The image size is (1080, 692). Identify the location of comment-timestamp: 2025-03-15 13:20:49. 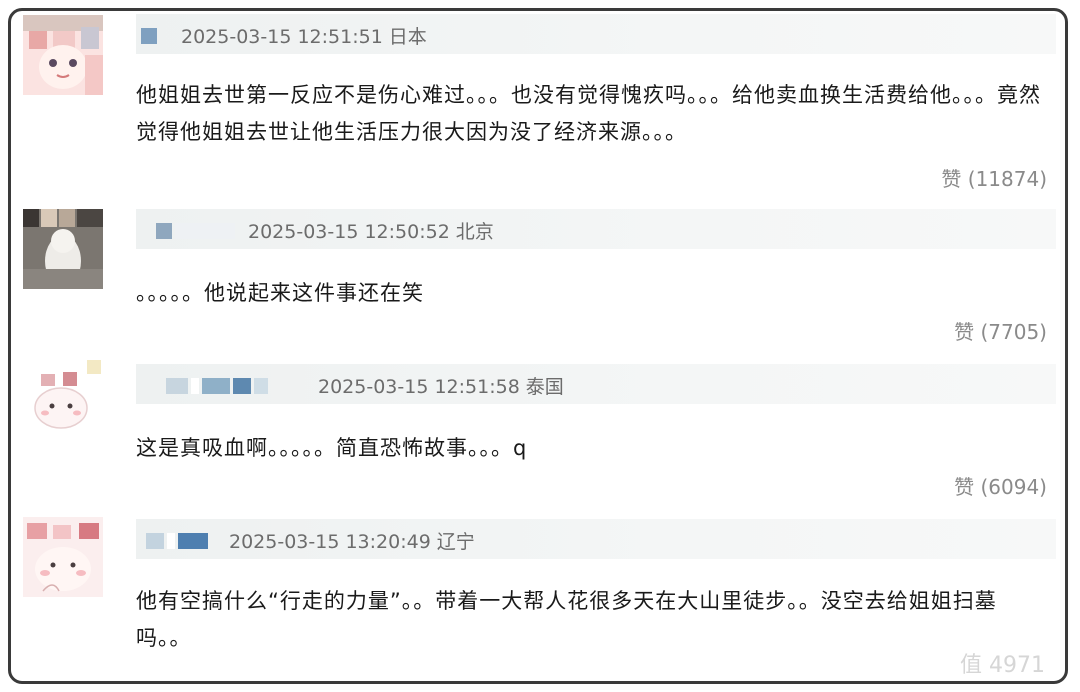
(330, 542).